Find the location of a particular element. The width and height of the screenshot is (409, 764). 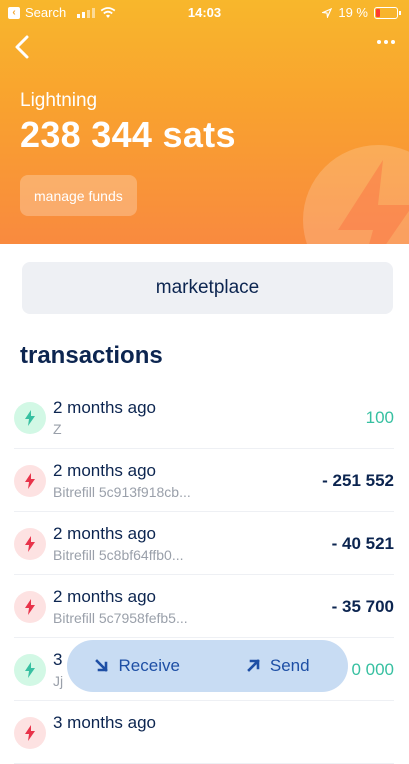

transaction-row: 2 months ago Z 100 is located at coordinates (204, 417).